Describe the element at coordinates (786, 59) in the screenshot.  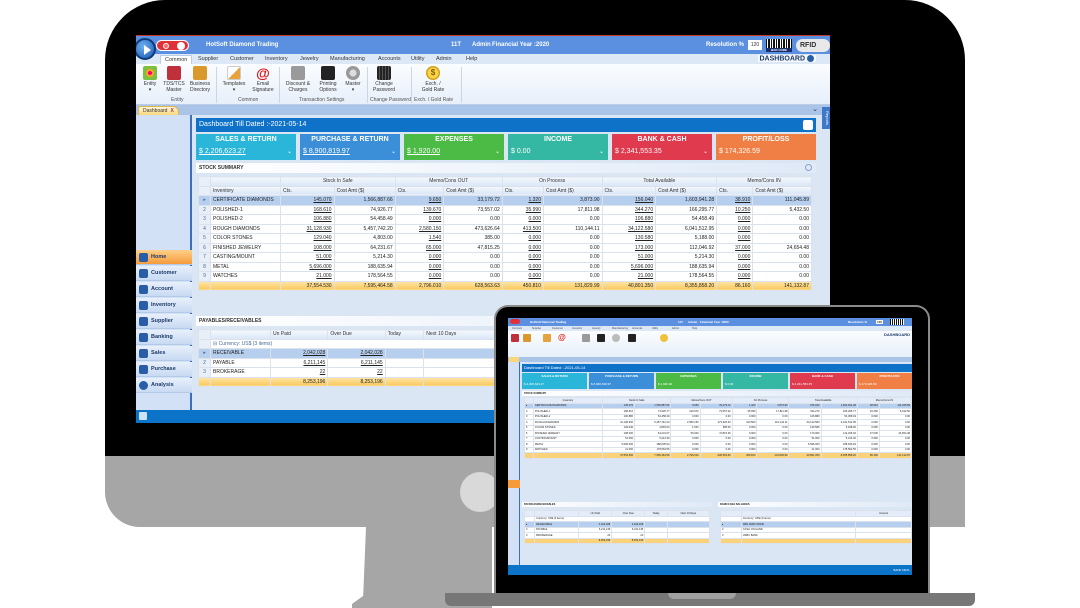
I see `dashboard-label: DASHBOARD` at that location.